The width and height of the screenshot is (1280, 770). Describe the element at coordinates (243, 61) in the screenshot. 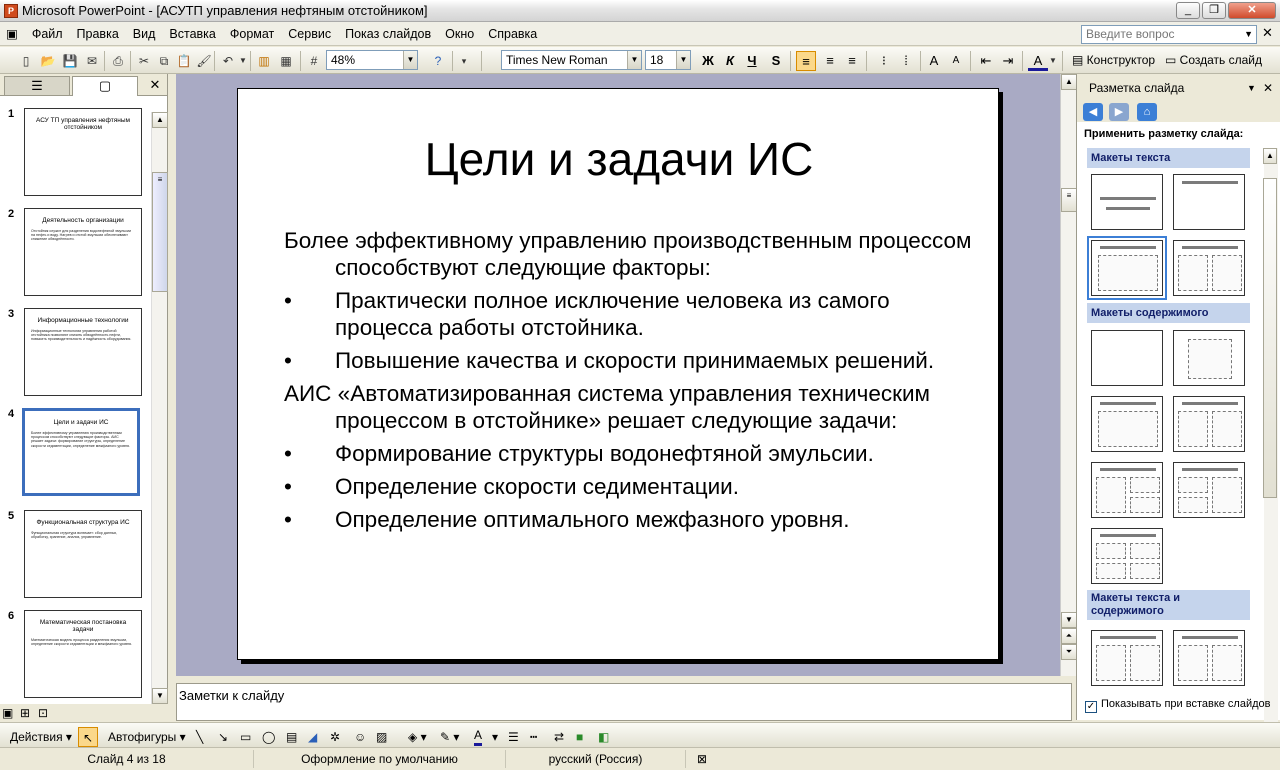

I see `undo-dropdown-icon: ▼` at that location.